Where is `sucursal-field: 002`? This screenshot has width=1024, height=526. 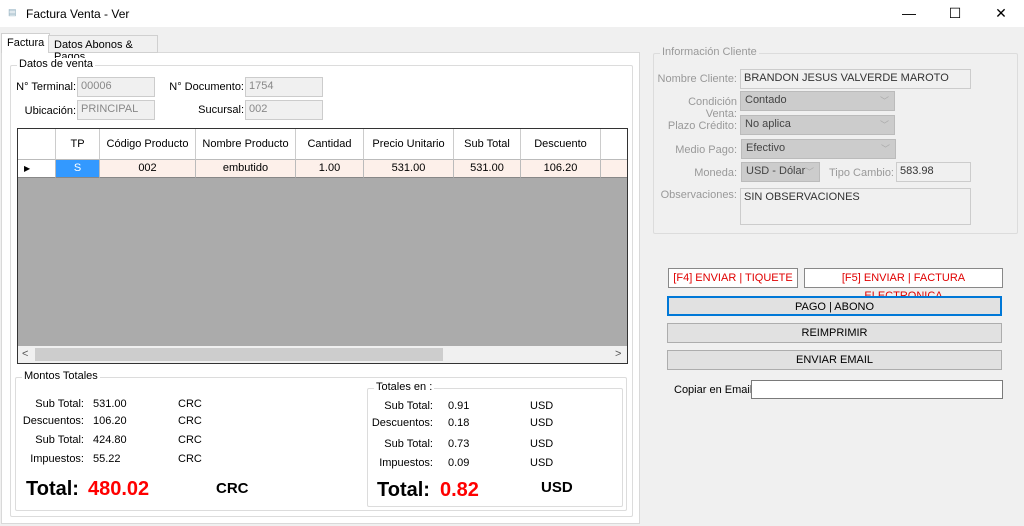
sucursal-field: 002 is located at coordinates (284, 110).